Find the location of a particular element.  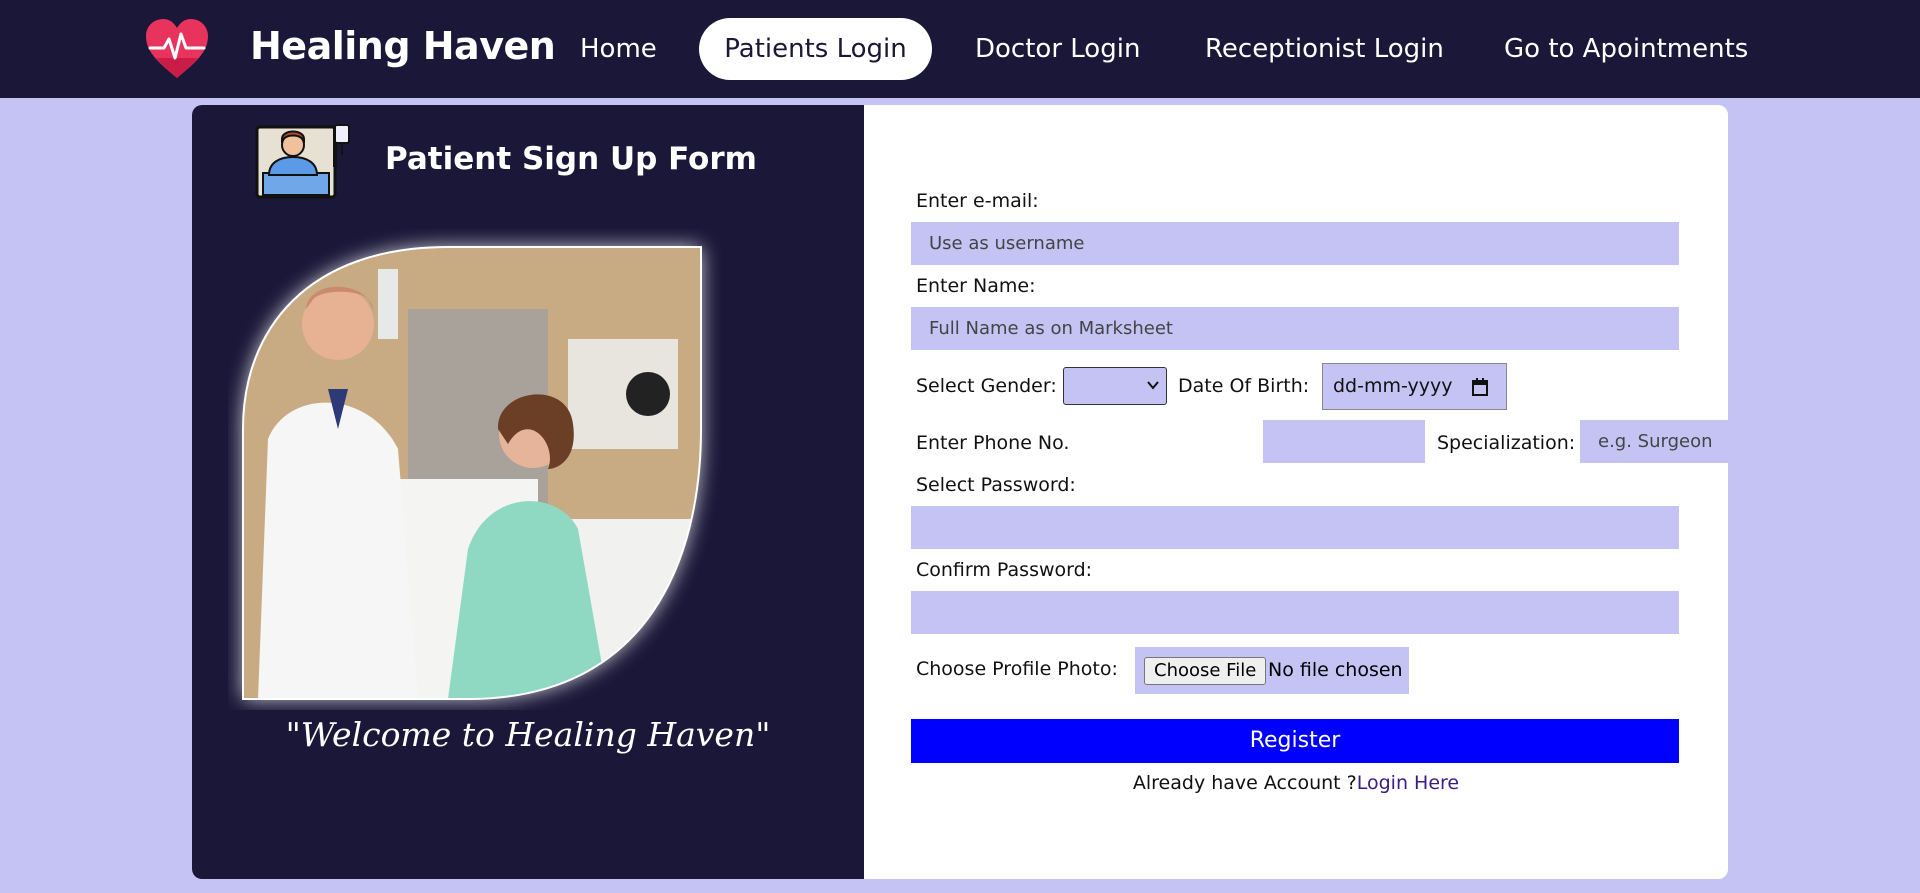

heart-pulse-logo-icon is located at coordinates (177, 48).